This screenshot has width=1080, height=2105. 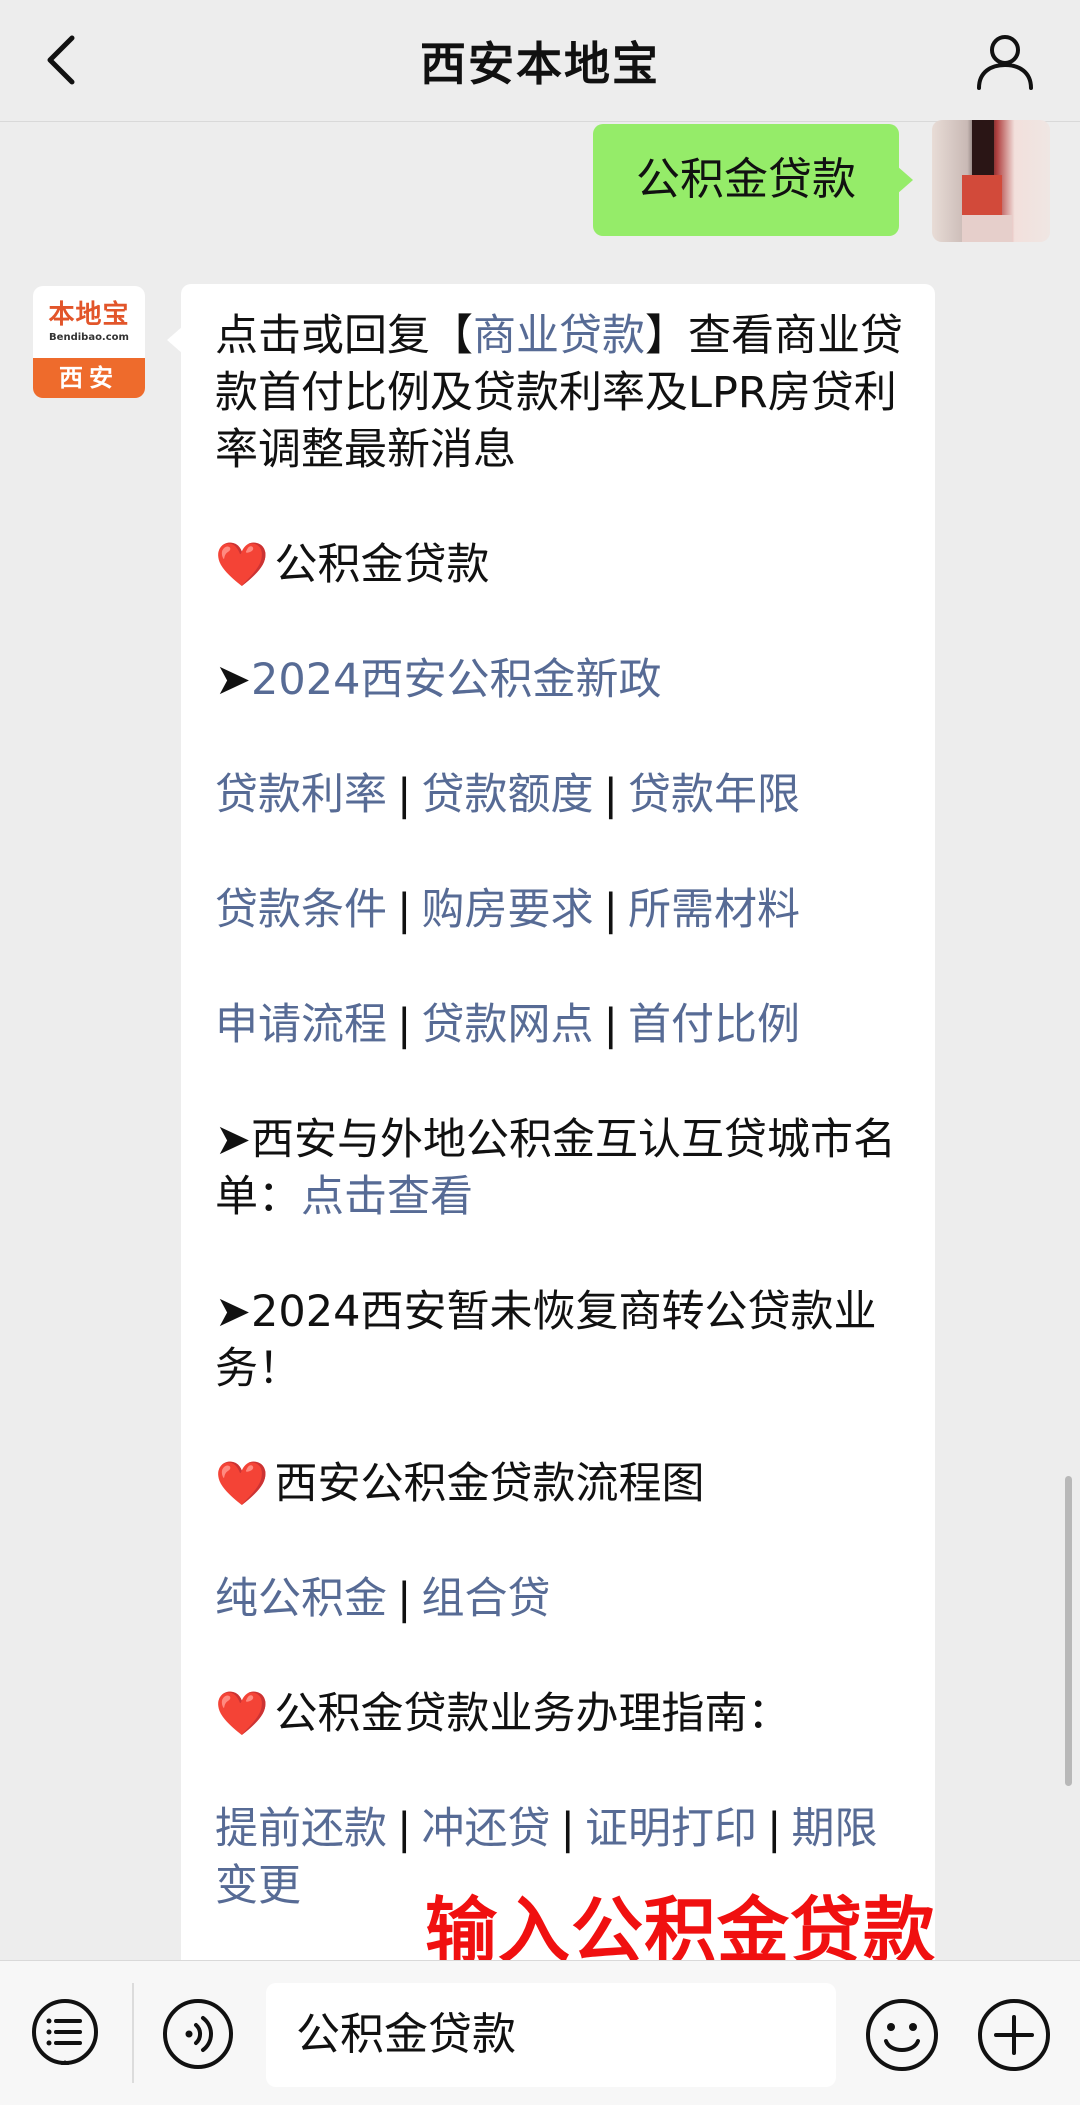 I want to click on bot-avatar: 本地宝 Bendibao.com 西安, so click(x=89, y=342).